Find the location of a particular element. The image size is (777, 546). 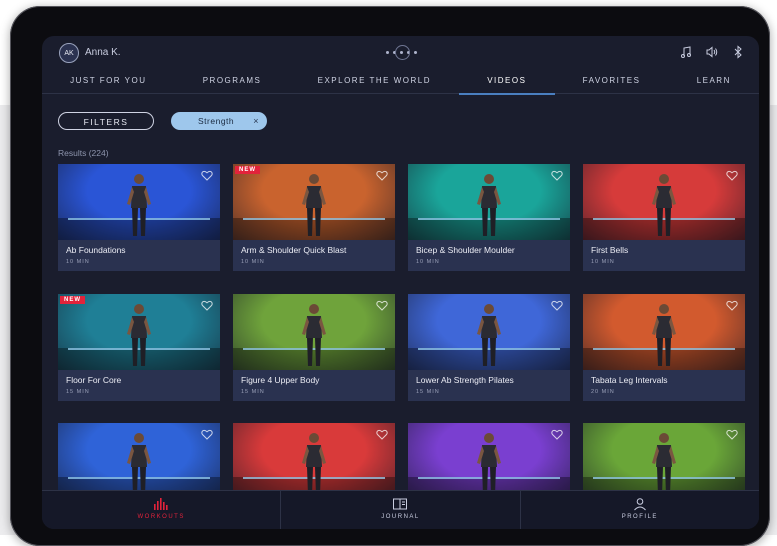

top-icons is located at coordinates (712, 52).